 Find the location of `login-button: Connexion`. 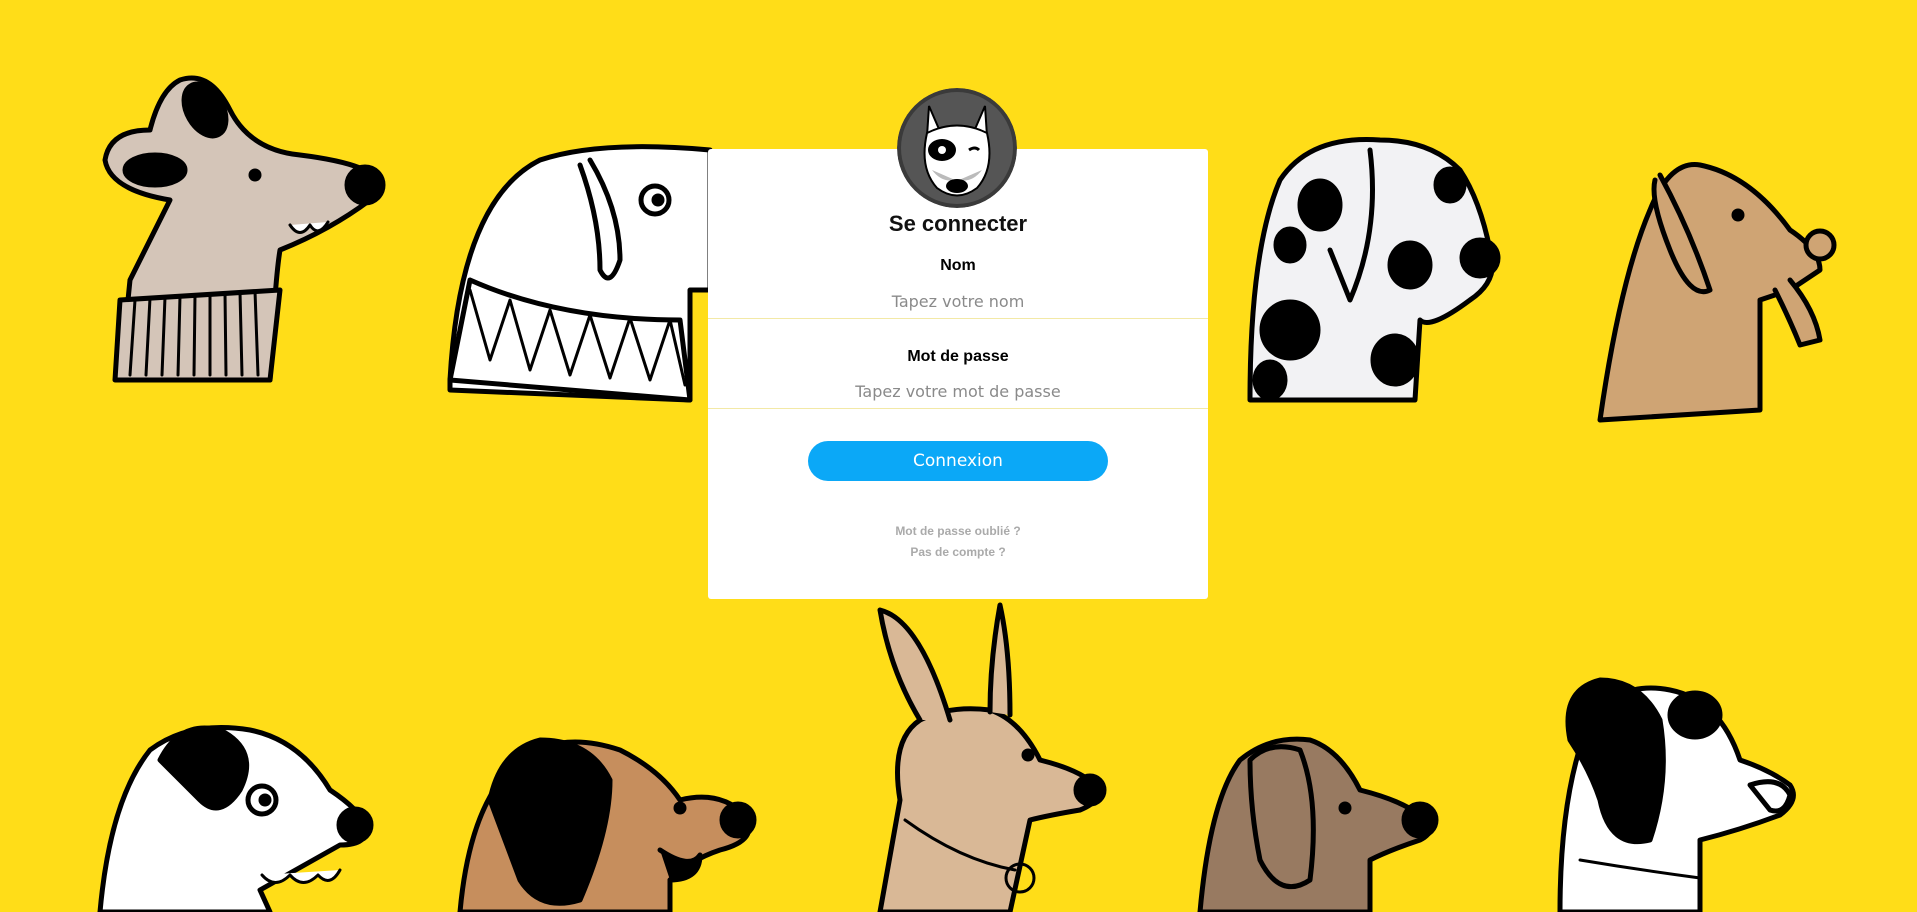

login-button: Connexion is located at coordinates (958, 461).